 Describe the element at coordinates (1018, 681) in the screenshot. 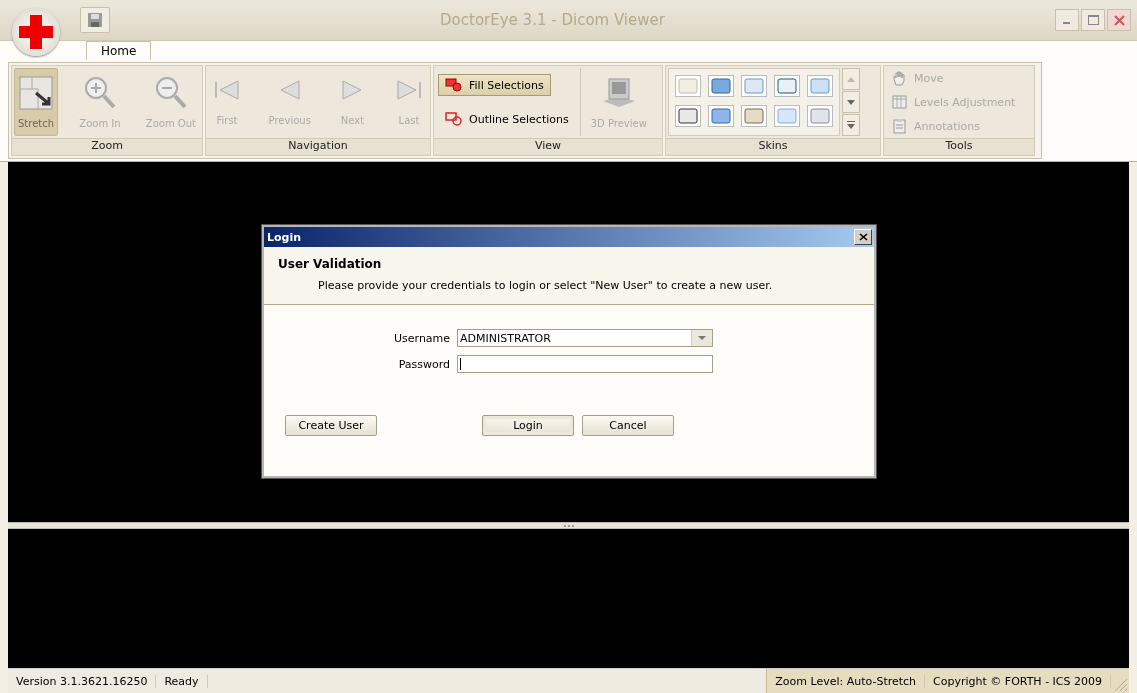

I see `status-text: Copyright © FORTH - ICS 2009` at that location.